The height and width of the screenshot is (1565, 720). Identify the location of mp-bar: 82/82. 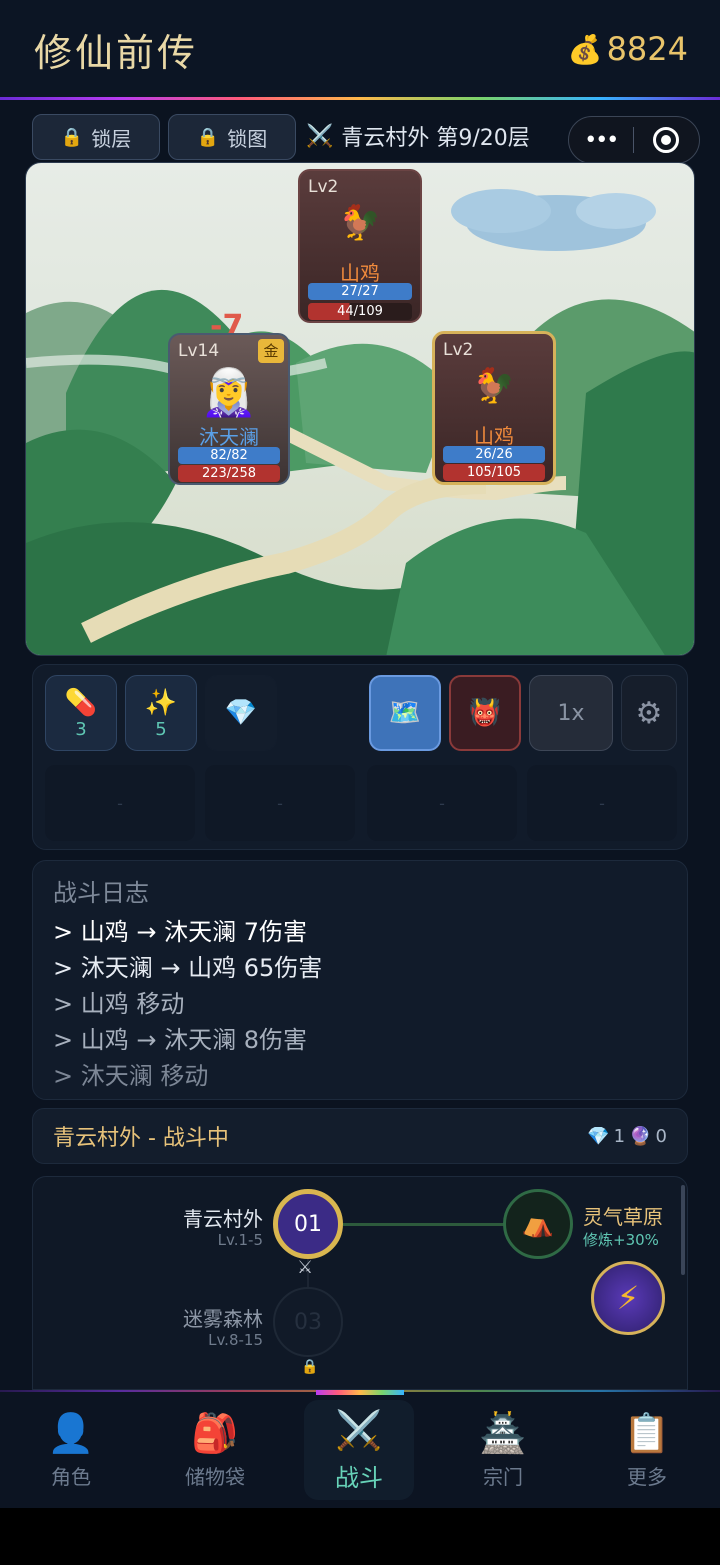
(229, 455).